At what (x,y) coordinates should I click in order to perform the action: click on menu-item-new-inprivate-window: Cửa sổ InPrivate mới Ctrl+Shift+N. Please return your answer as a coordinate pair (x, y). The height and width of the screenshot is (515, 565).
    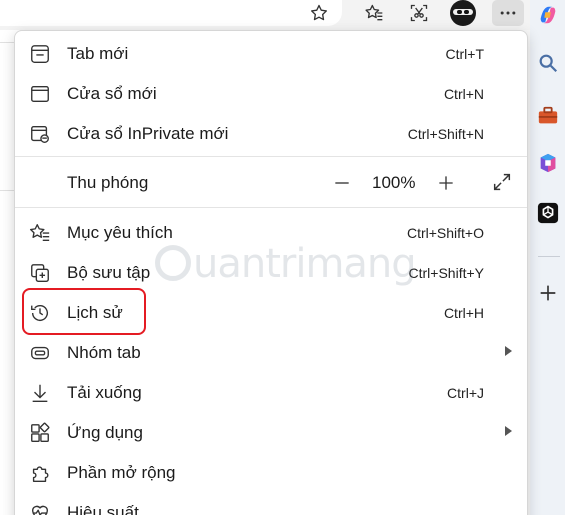
    Looking at the image, I should click on (271, 133).